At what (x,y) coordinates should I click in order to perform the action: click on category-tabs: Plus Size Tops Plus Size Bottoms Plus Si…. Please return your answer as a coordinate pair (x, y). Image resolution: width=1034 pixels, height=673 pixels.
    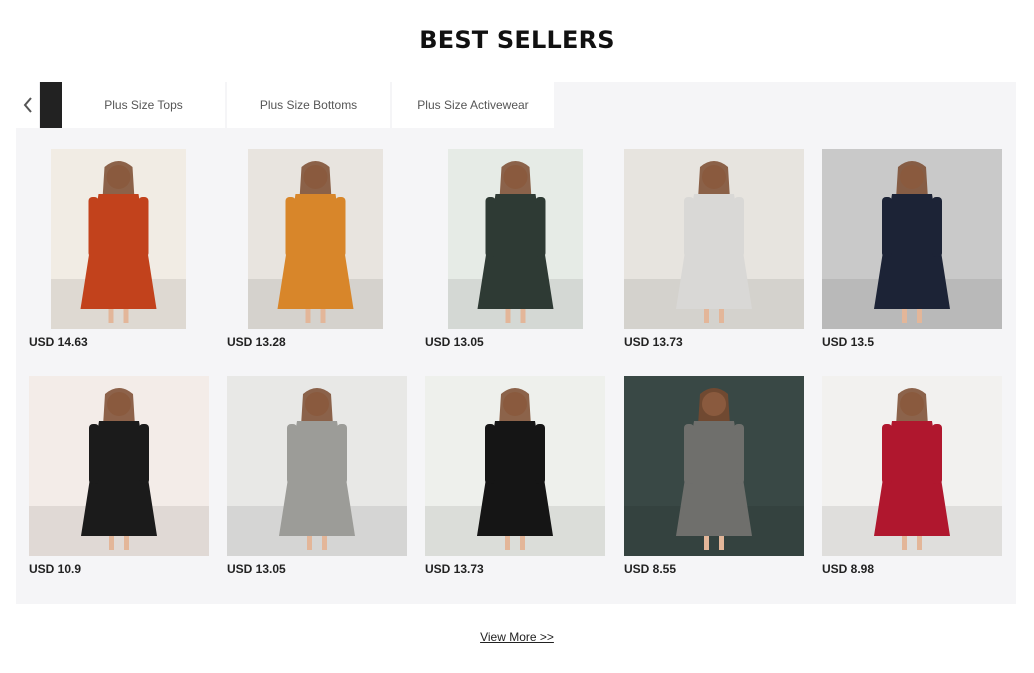
    Looking at the image, I should click on (286, 105).